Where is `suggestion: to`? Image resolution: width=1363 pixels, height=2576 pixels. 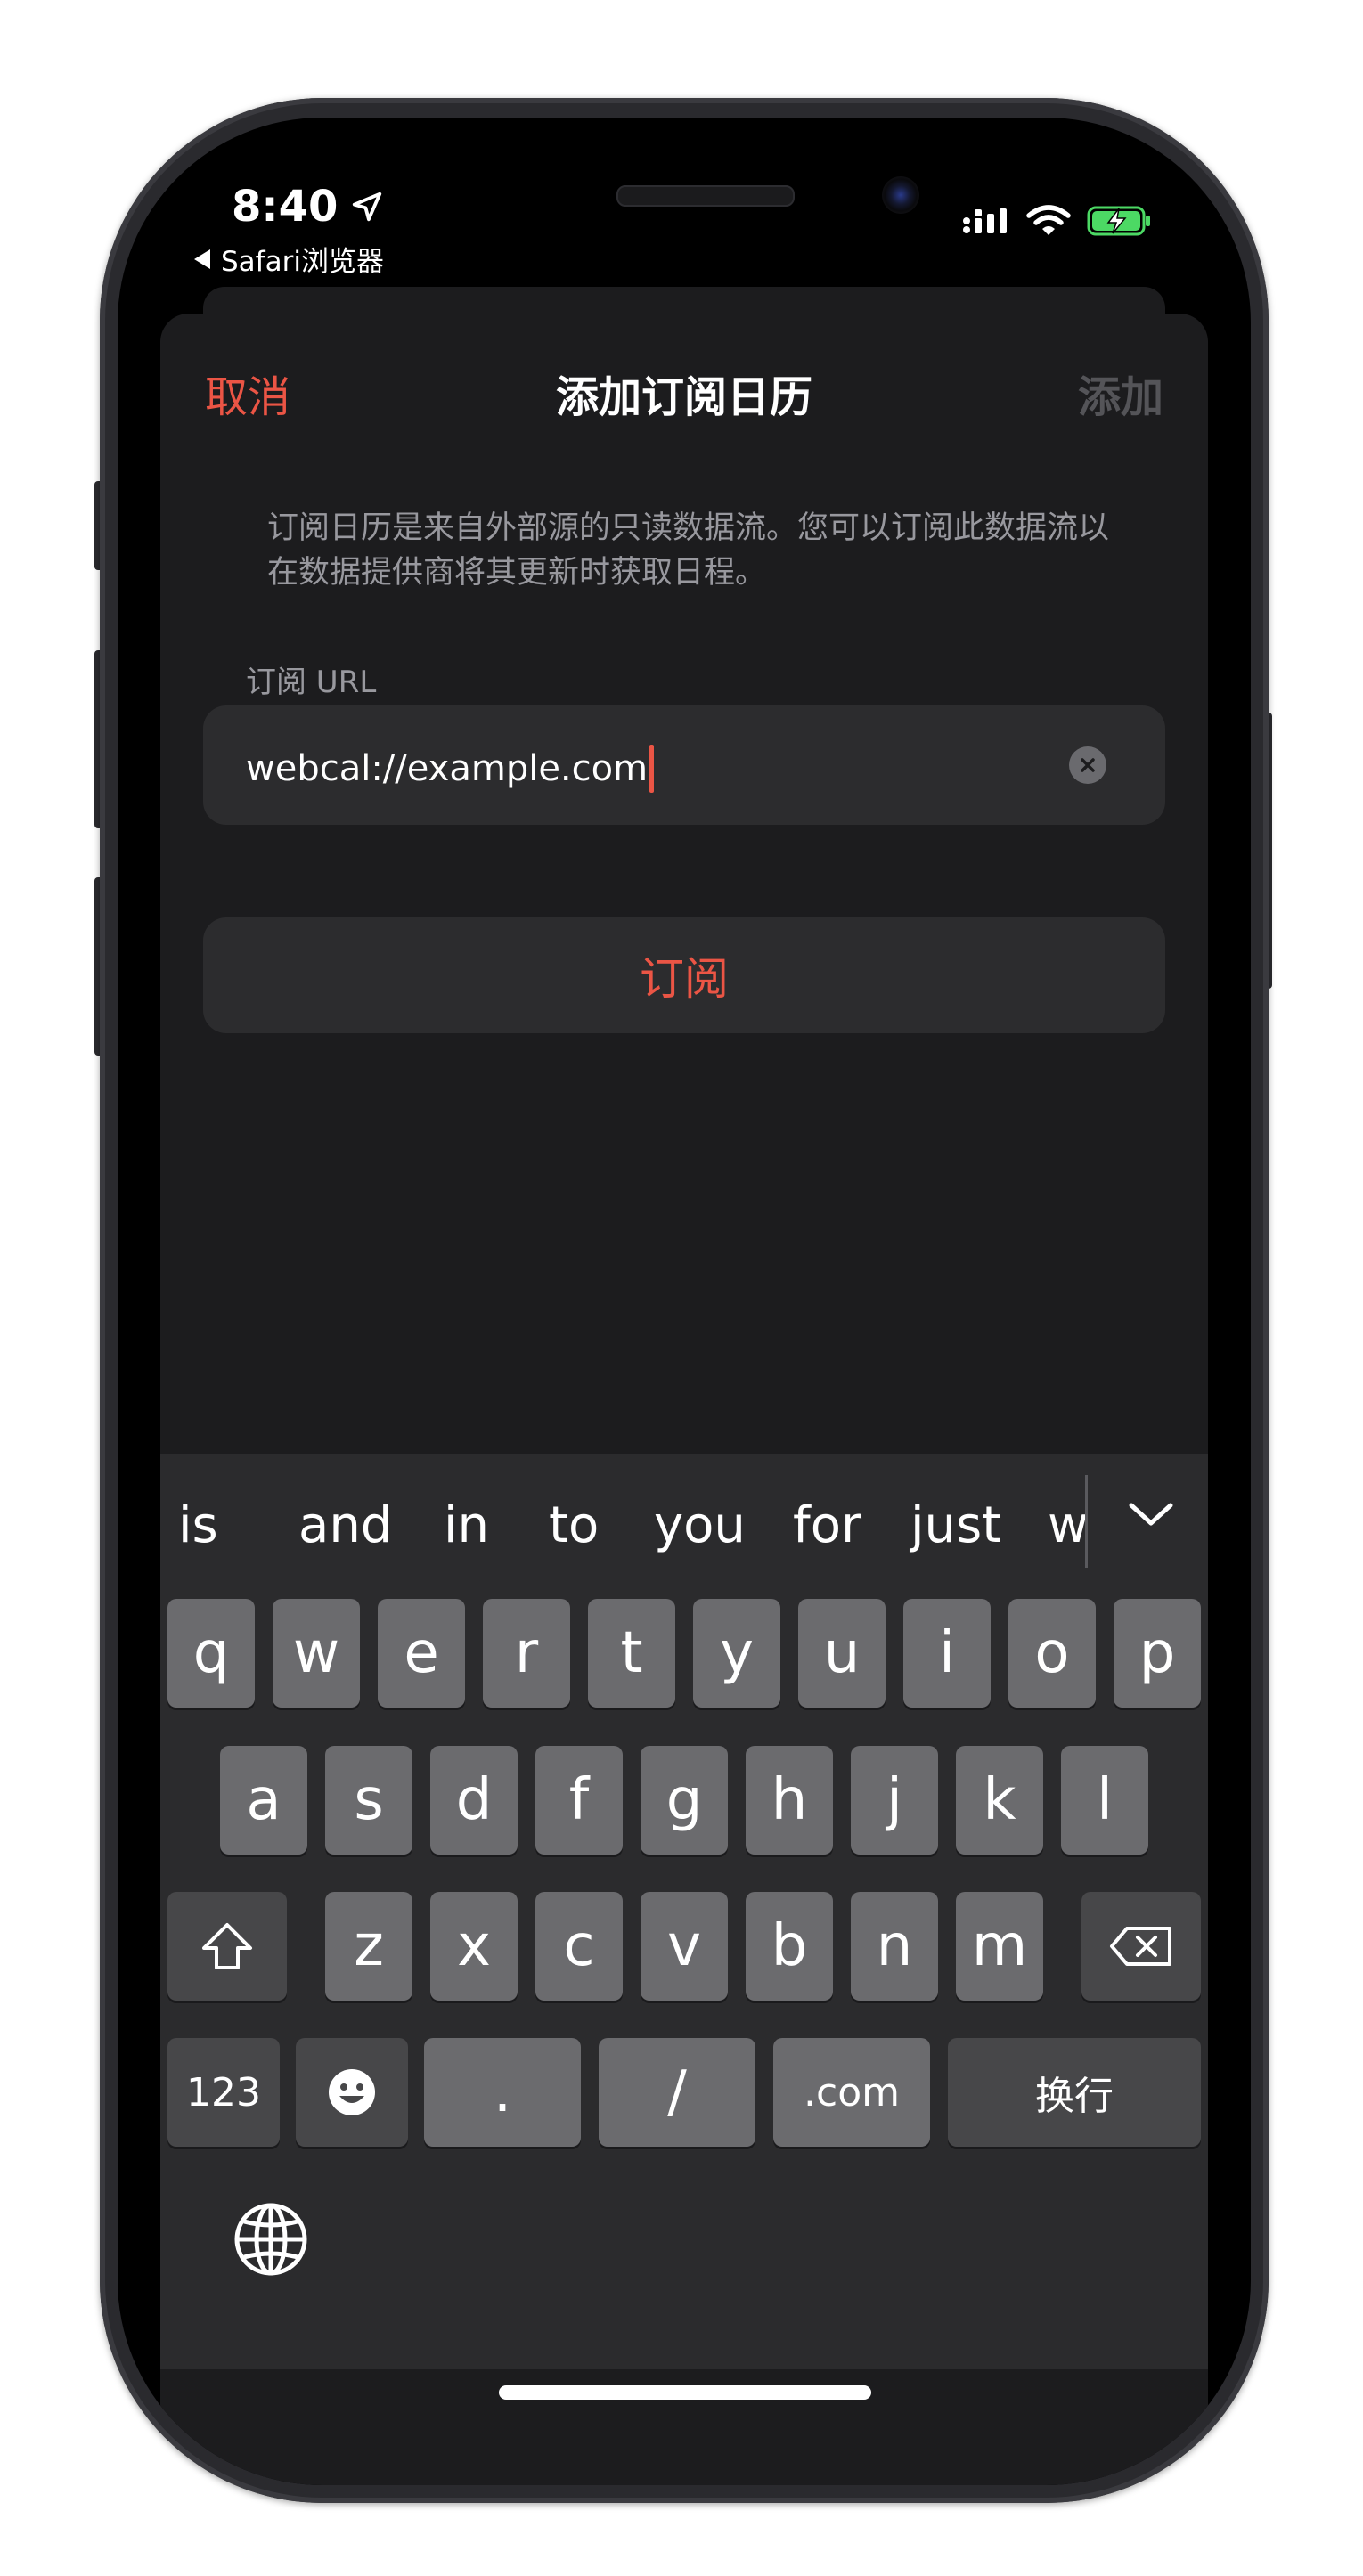 suggestion: to is located at coordinates (574, 1525).